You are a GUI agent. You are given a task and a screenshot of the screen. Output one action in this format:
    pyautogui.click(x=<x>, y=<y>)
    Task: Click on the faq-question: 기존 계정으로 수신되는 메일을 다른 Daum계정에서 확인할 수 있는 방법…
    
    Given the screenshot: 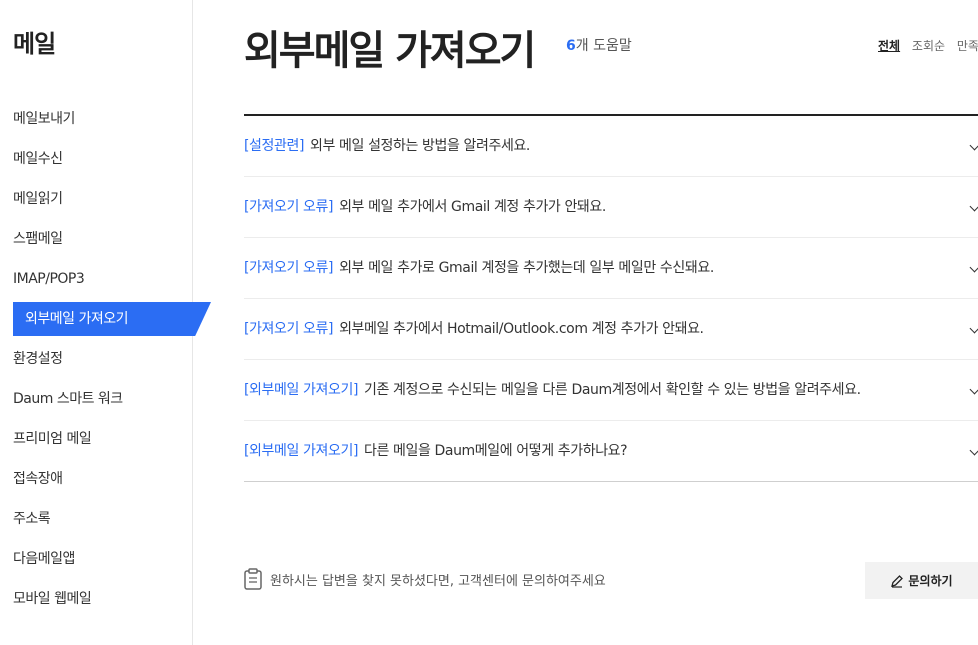 What is the action you would take?
    pyautogui.click(x=612, y=390)
    